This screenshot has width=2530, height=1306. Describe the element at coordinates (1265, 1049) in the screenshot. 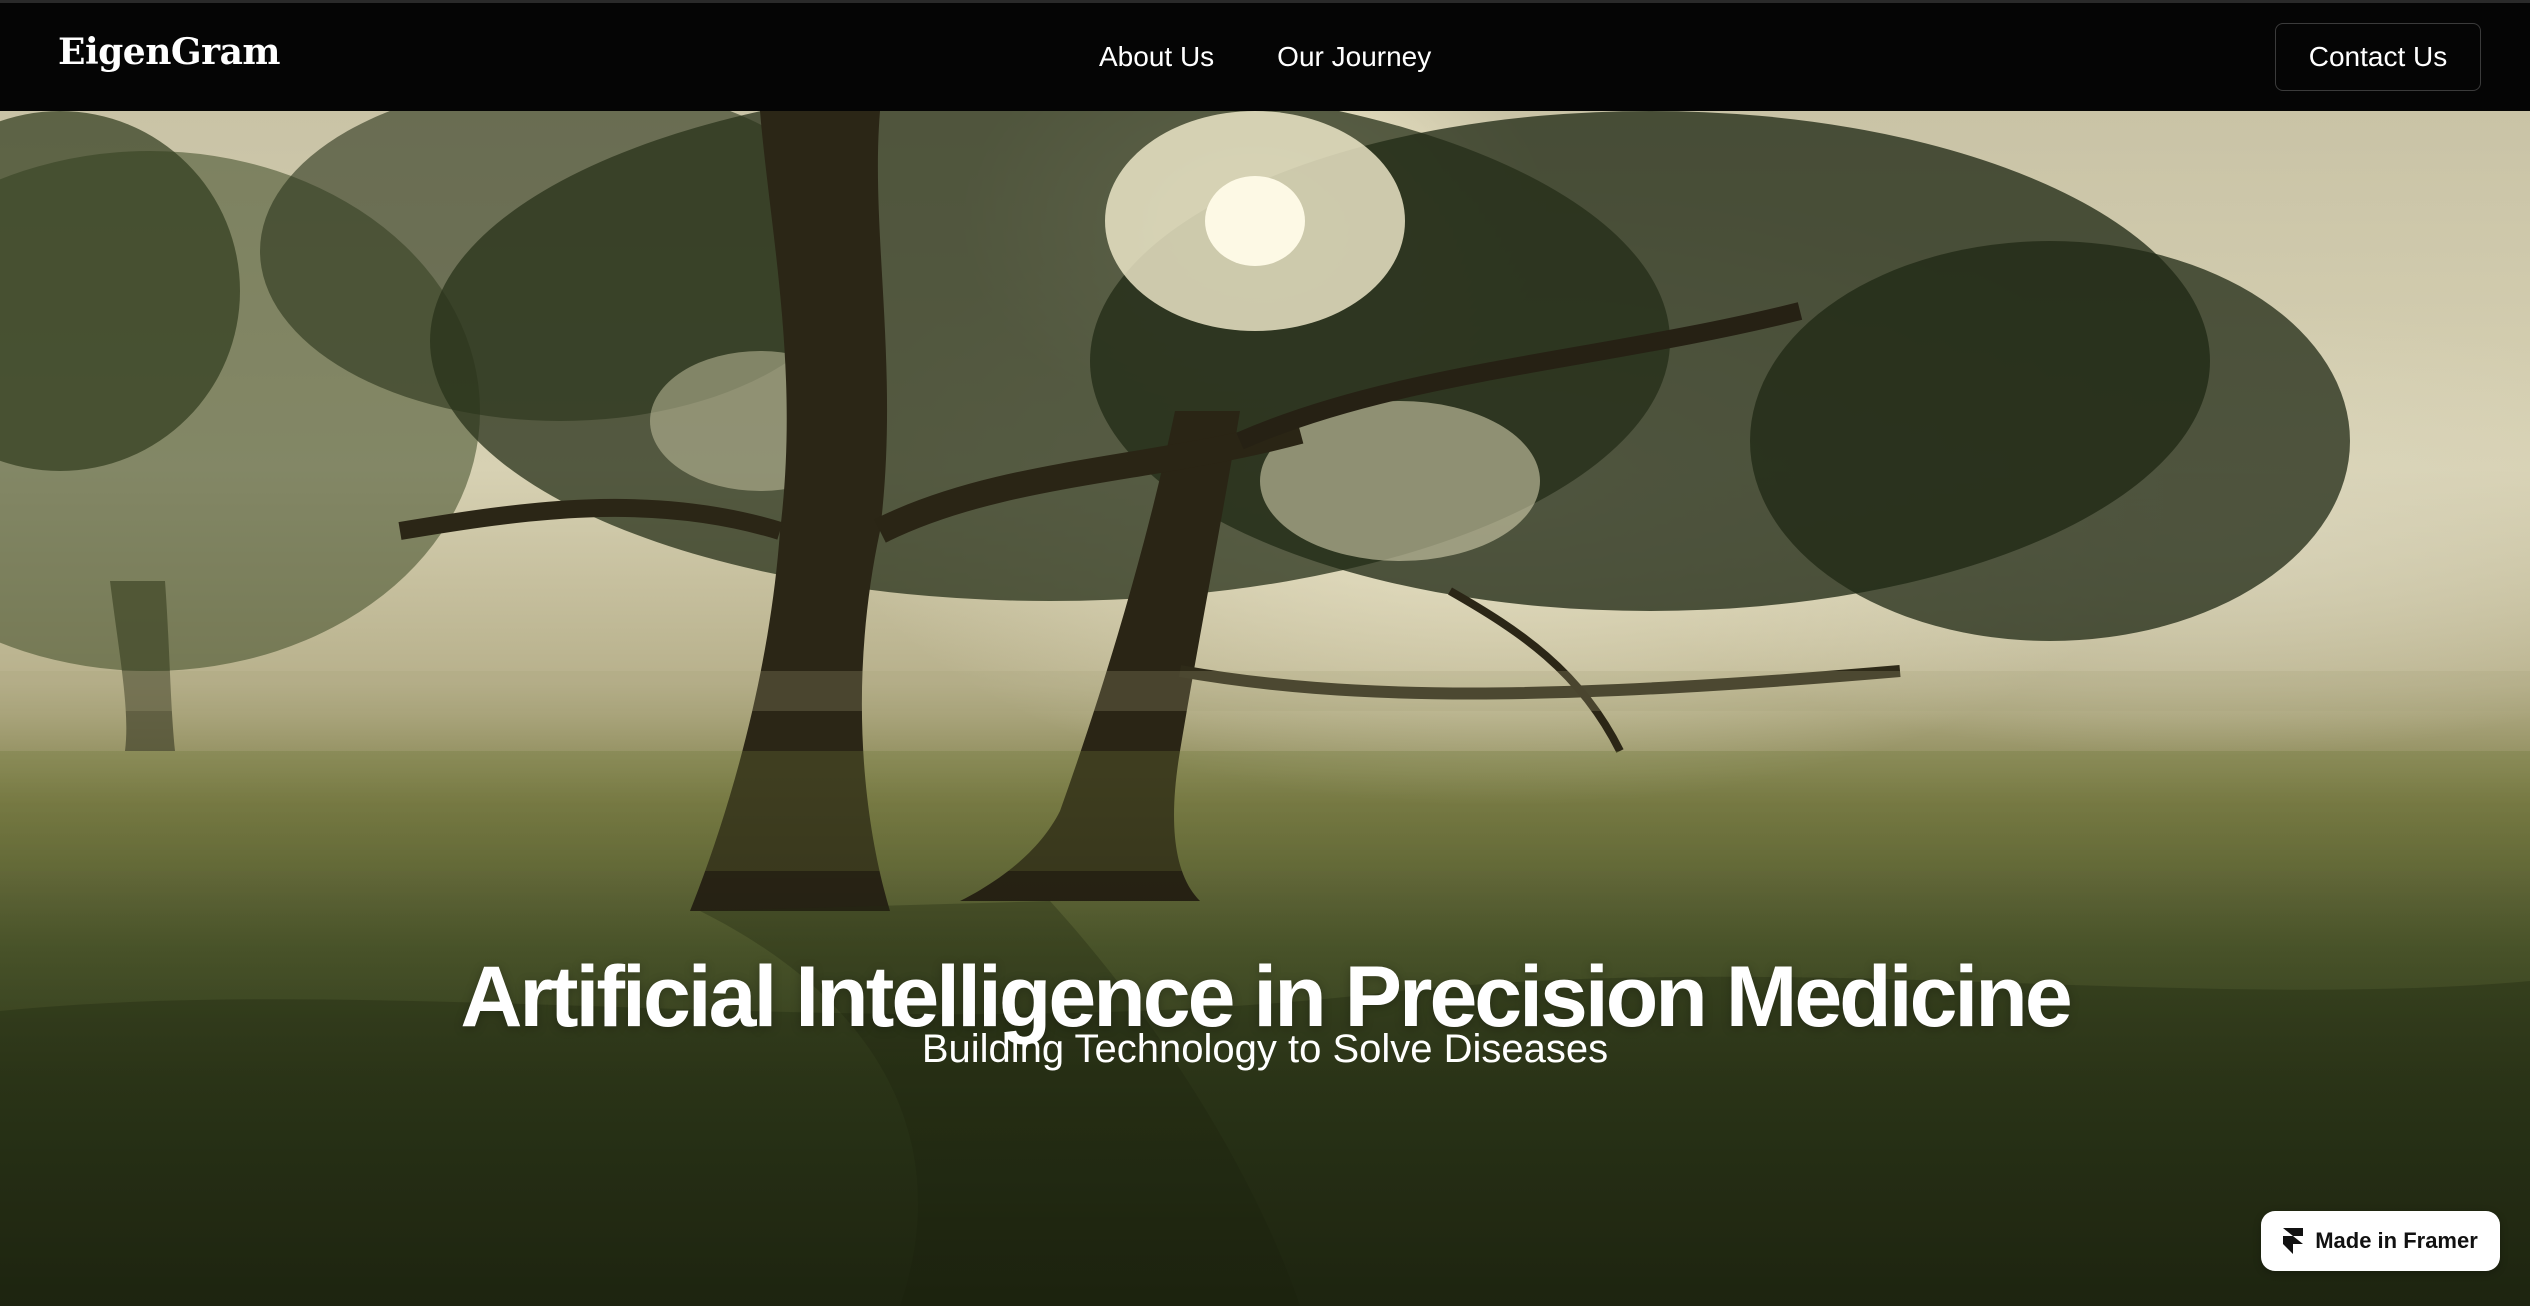

I see `hero-subtitle: Building Technology to Solve Diseases` at that location.